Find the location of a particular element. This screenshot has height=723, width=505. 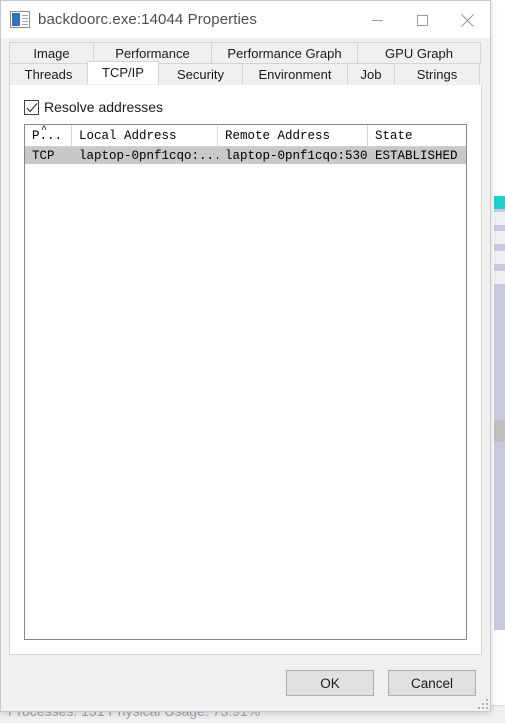

resolve-addresses-checkbox: Resolve addresses is located at coordinates (93, 107).